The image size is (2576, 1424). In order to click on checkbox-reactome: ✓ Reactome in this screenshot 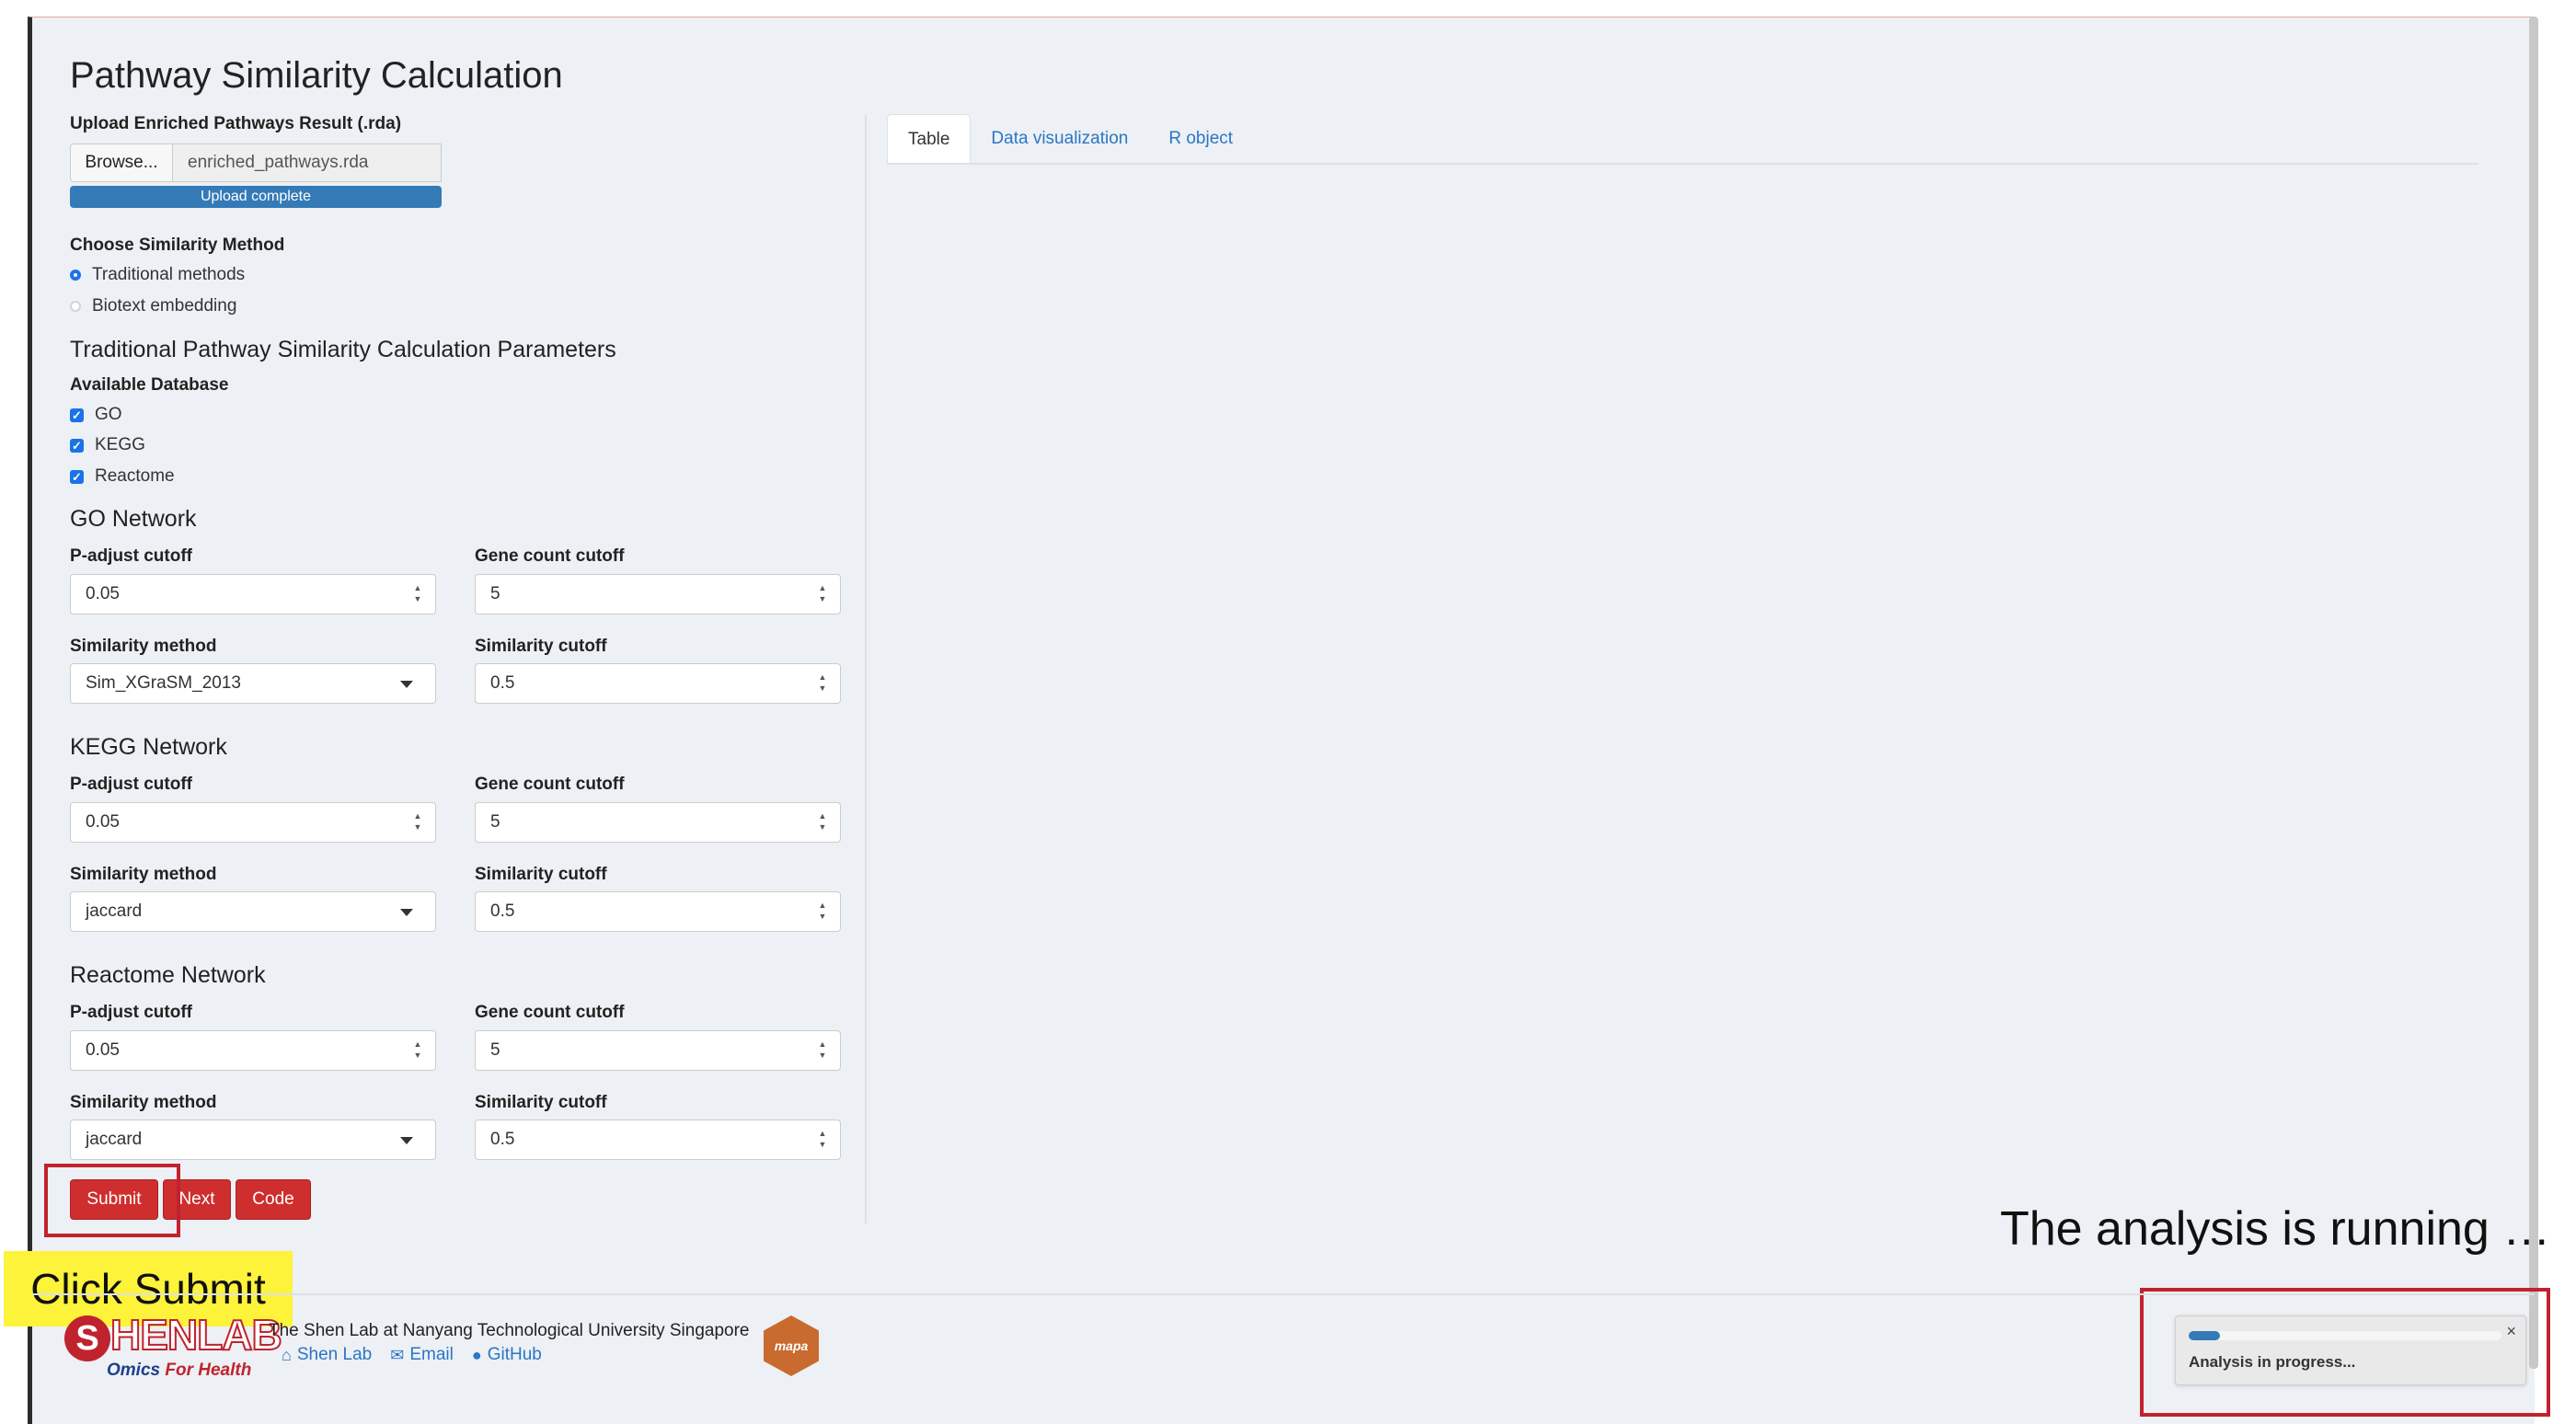, I will do `click(122, 476)`.